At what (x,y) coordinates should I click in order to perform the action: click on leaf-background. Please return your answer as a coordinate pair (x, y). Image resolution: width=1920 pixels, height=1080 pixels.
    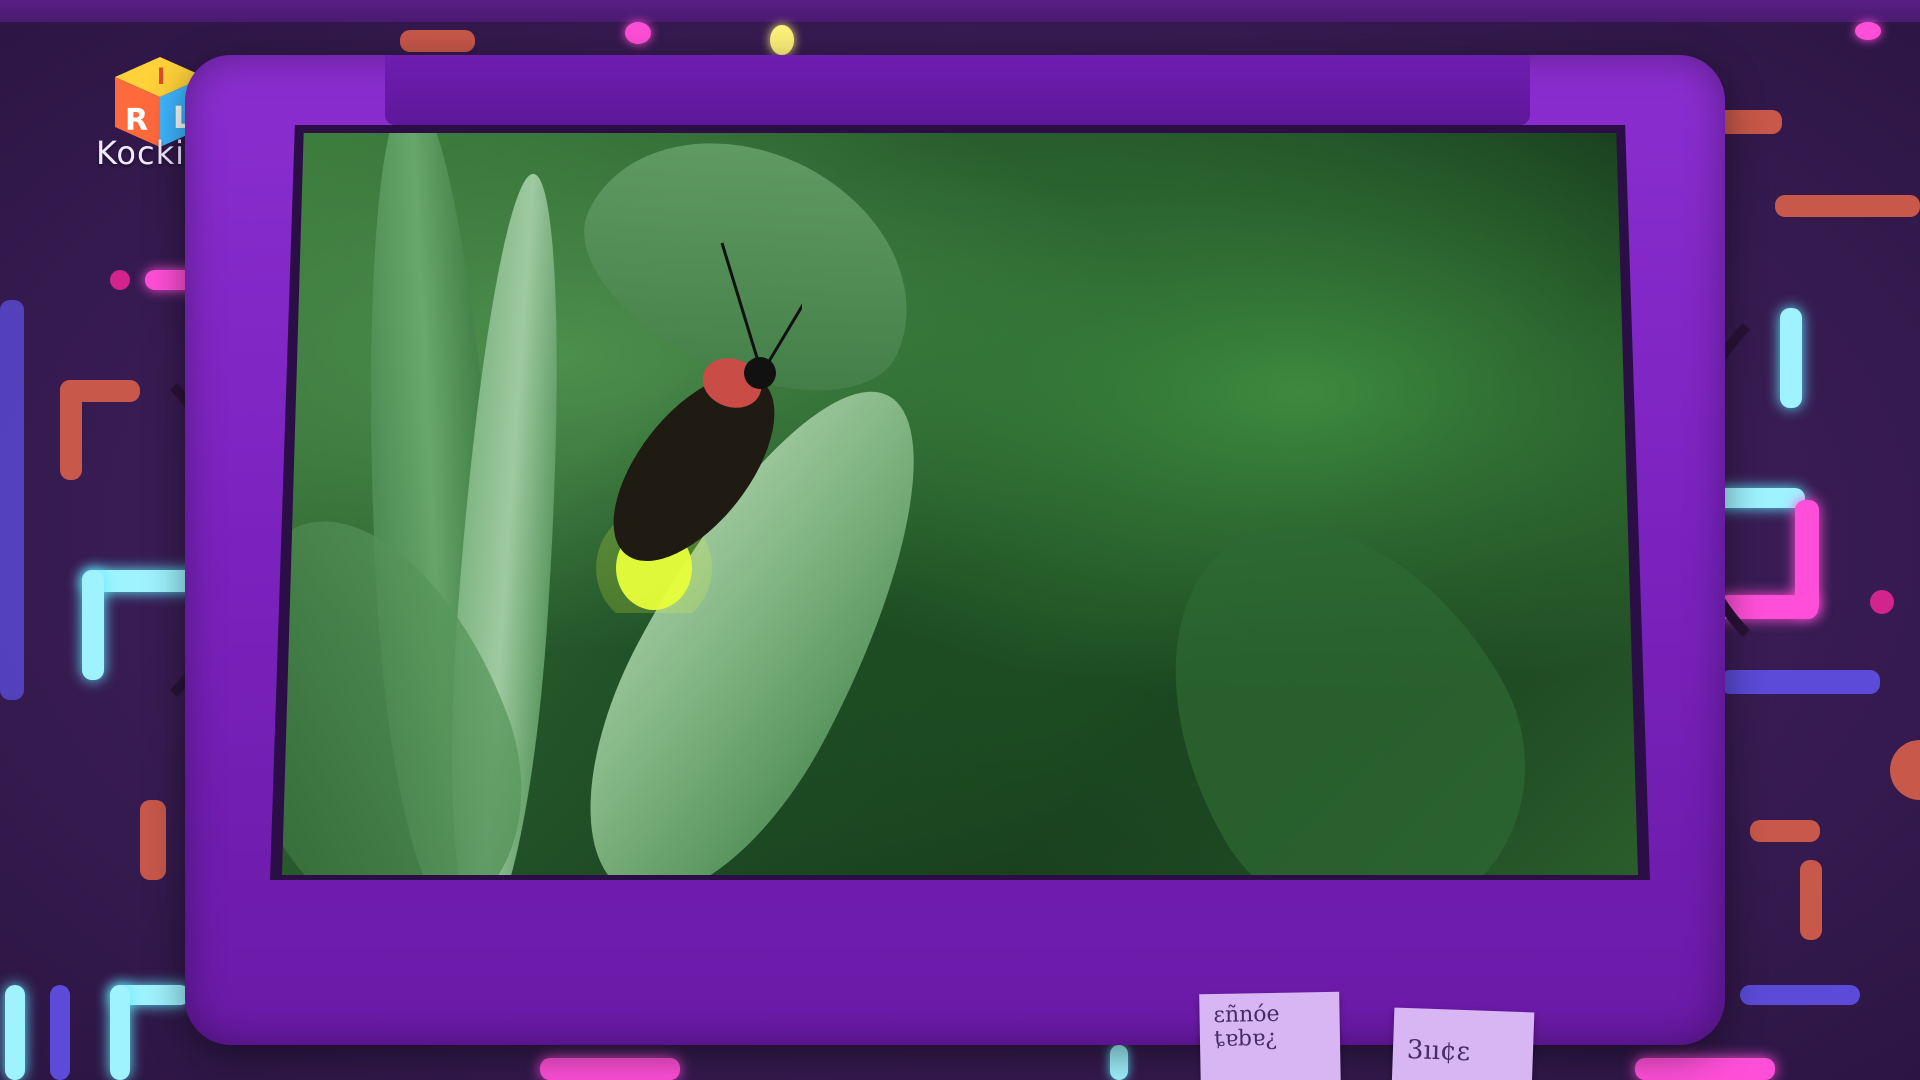
    Looking at the image, I should click on (1342, 668).